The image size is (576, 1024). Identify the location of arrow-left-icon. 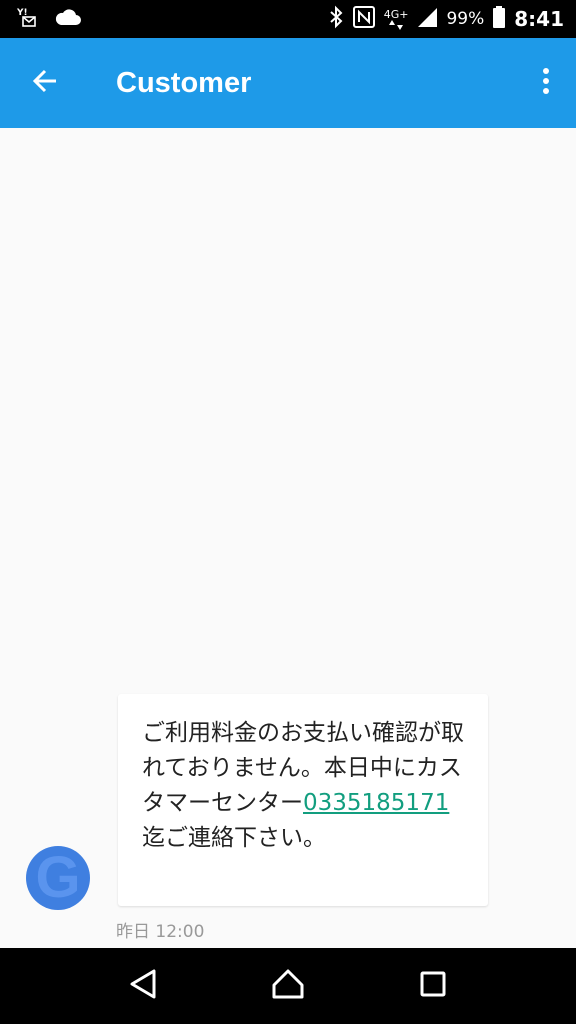
(45, 83).